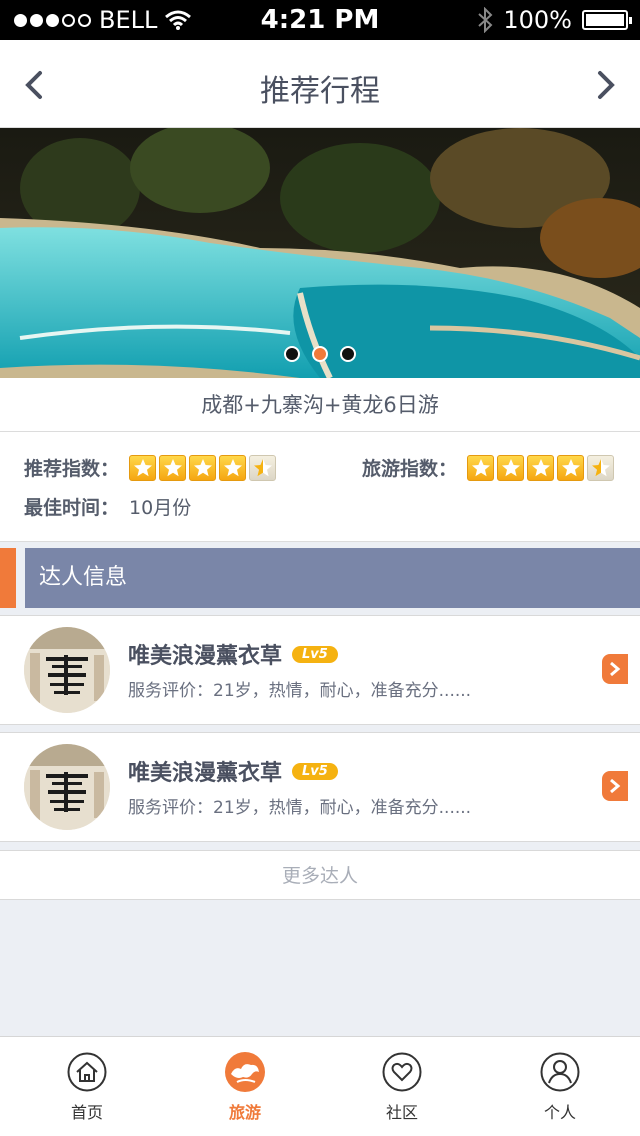 This screenshot has height=1136, width=640. Describe the element at coordinates (605, 85) in the screenshot. I see `forward-arrow-icon` at that location.